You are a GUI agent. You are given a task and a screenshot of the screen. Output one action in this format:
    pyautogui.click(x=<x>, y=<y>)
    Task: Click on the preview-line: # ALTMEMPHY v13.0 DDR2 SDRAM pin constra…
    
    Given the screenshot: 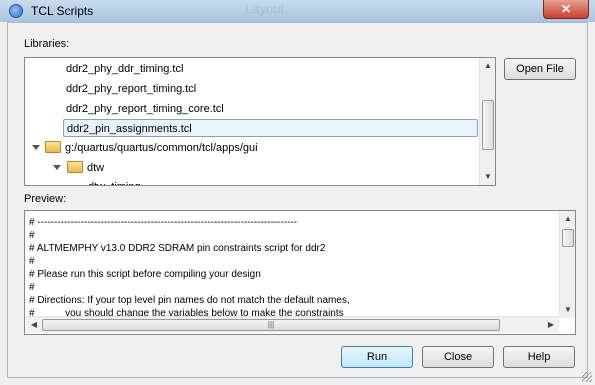 What is the action you would take?
    pyautogui.click(x=177, y=248)
    